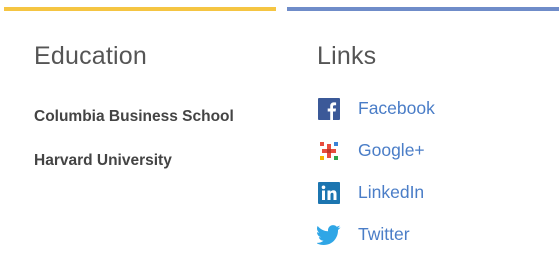 This screenshot has width=559, height=264. Describe the element at coordinates (134, 116) in the screenshot. I see `education-item: Columbia Business School` at that location.